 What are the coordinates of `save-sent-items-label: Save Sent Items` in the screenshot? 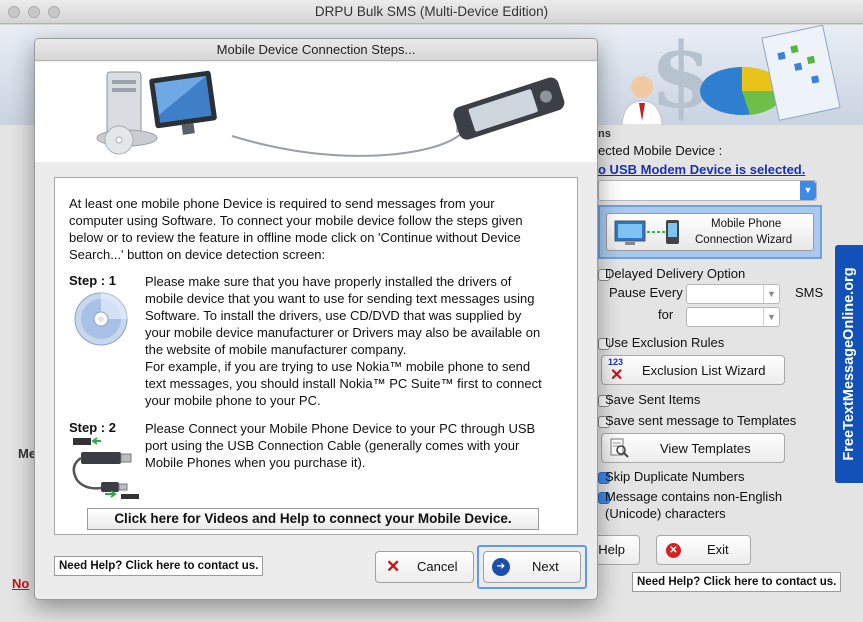 It's located at (653, 399).